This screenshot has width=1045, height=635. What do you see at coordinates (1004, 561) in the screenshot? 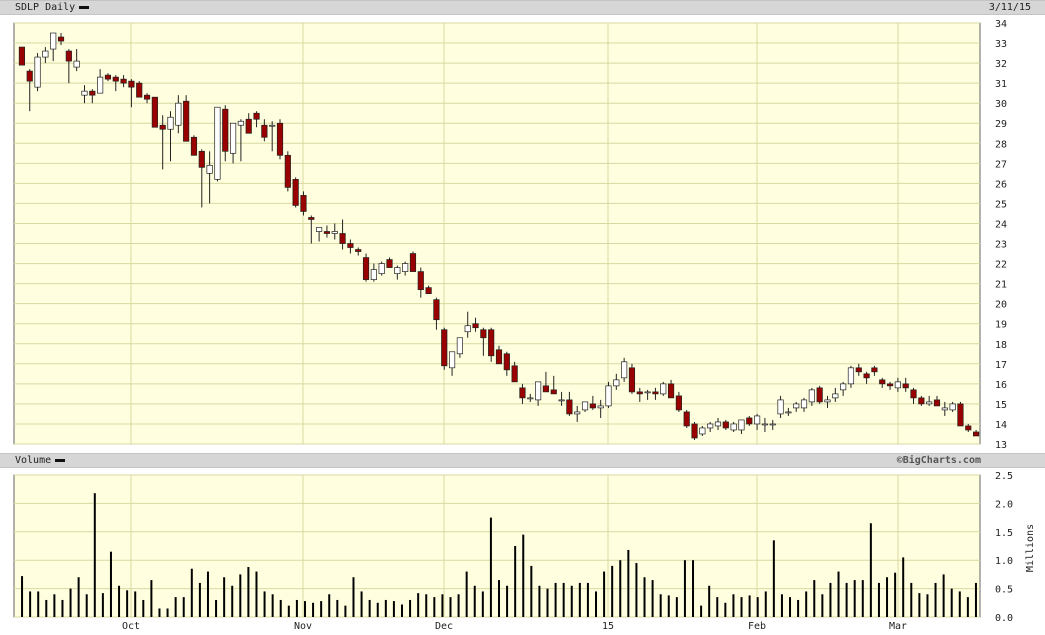
I see `volume-tick-label: 1.0` at bounding box center [1004, 561].